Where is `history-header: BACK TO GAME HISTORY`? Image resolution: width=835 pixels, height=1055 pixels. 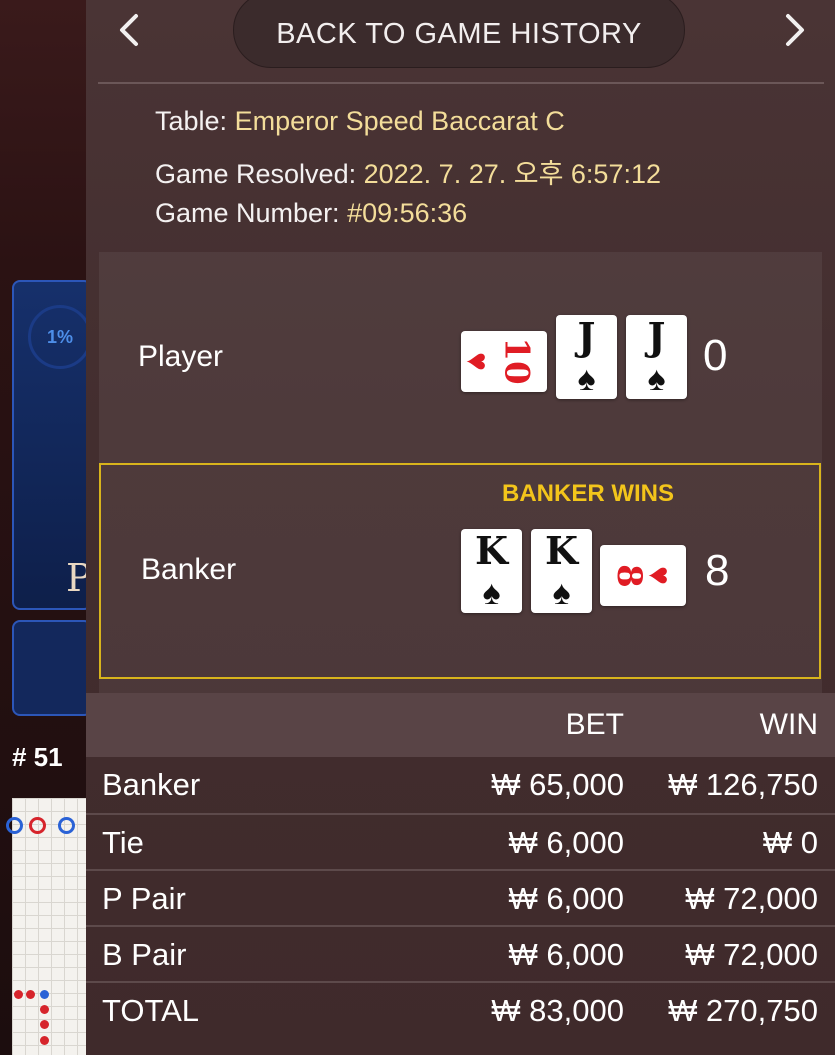 history-header: BACK TO GAME HISTORY is located at coordinates (460, 42).